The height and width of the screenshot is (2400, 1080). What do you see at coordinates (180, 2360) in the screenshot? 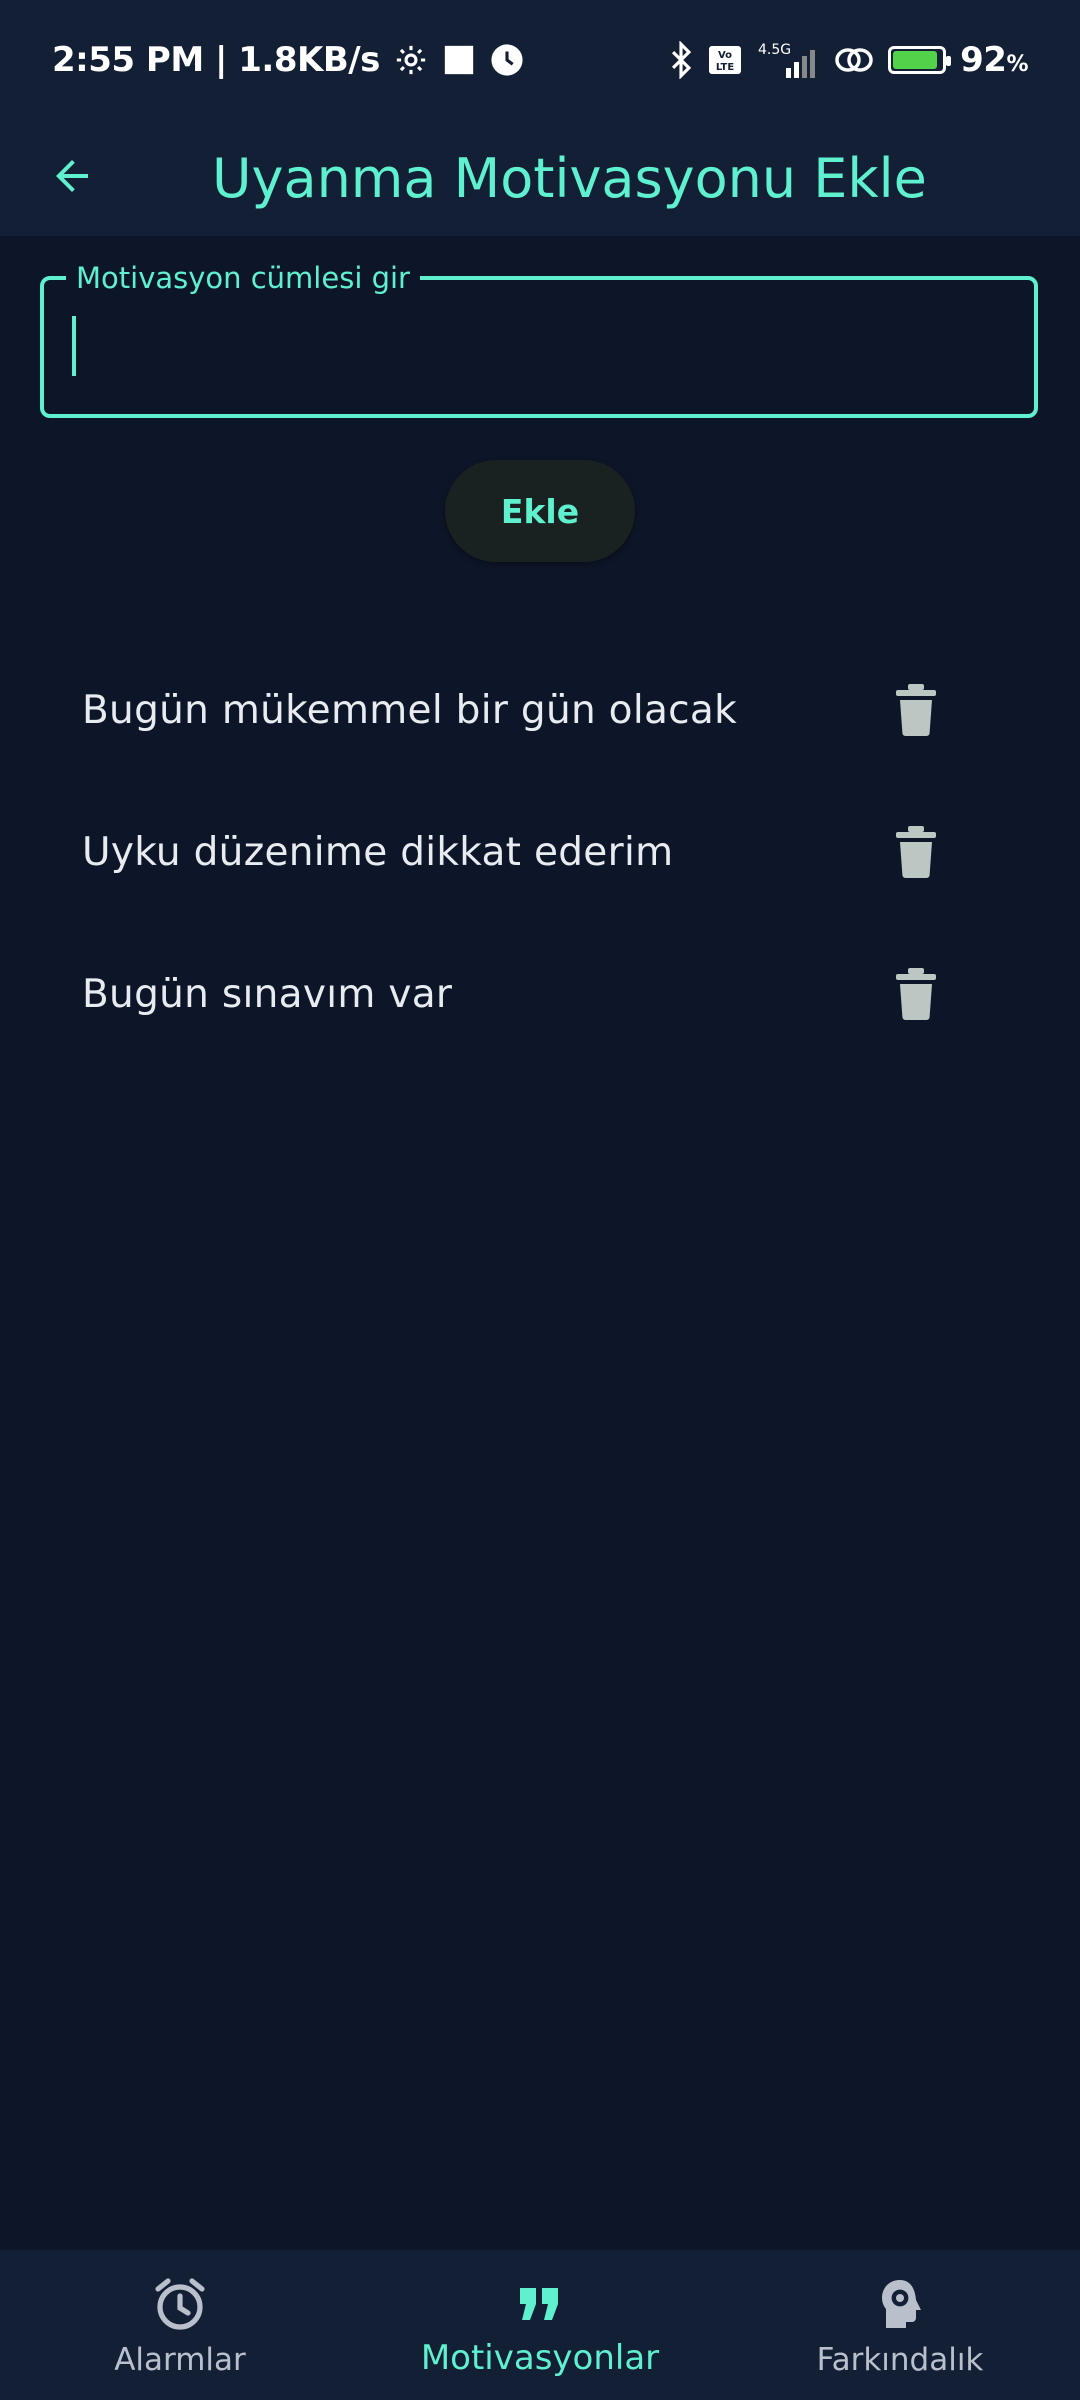
I see `nav-label: Alarmlar` at bounding box center [180, 2360].